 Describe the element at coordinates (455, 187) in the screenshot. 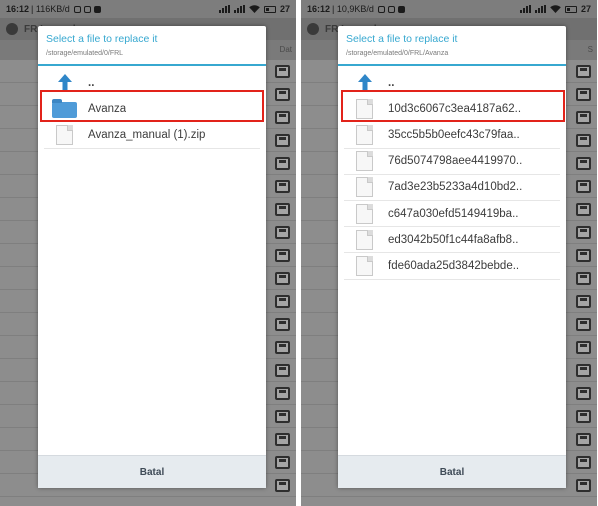

I see `list-item-label: 7ad3e23b5233a4d10bd2..` at that location.